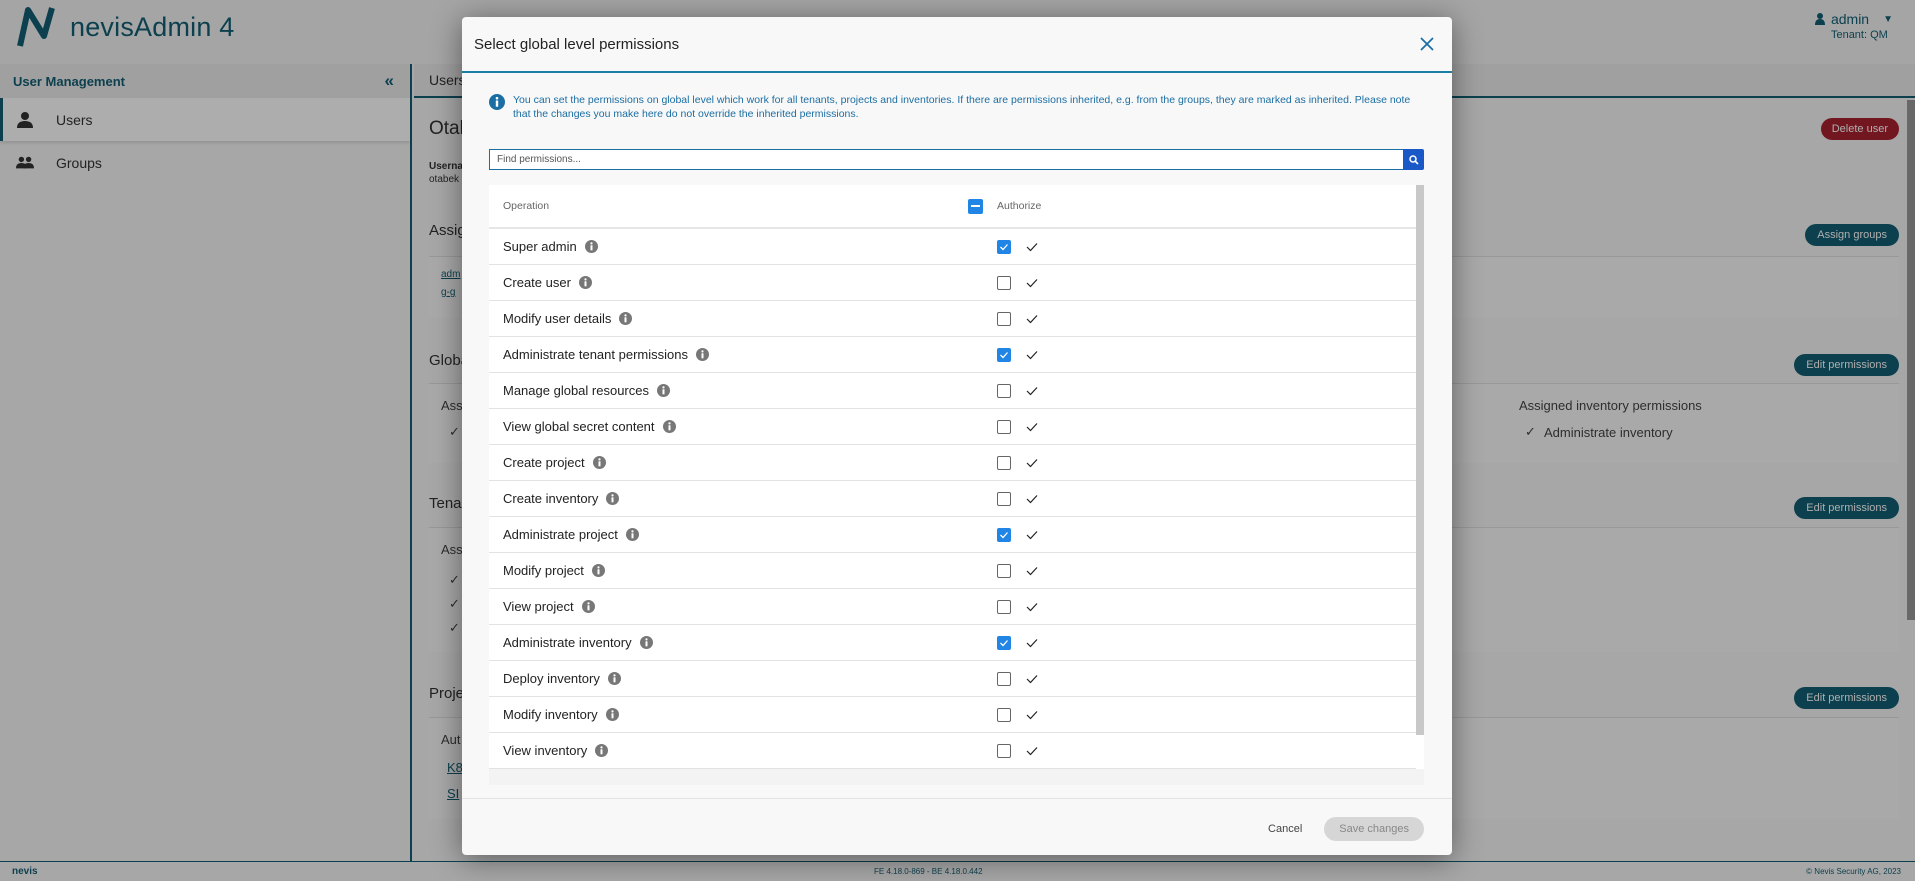  Describe the element at coordinates (956, 777) in the screenshot. I see `table-footer-spacer` at that location.